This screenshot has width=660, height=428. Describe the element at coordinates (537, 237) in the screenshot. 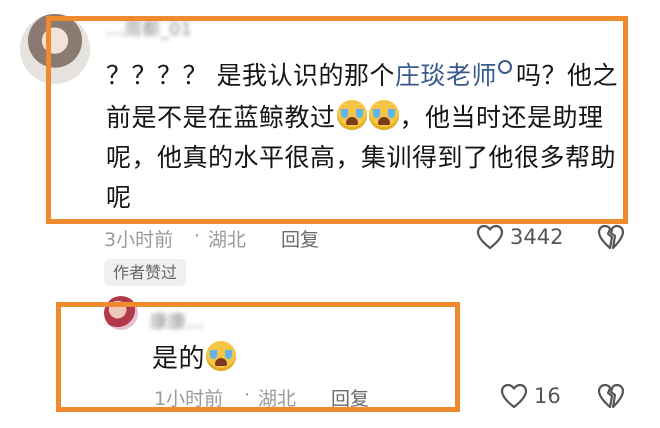

I see `like-count: 3442` at that location.